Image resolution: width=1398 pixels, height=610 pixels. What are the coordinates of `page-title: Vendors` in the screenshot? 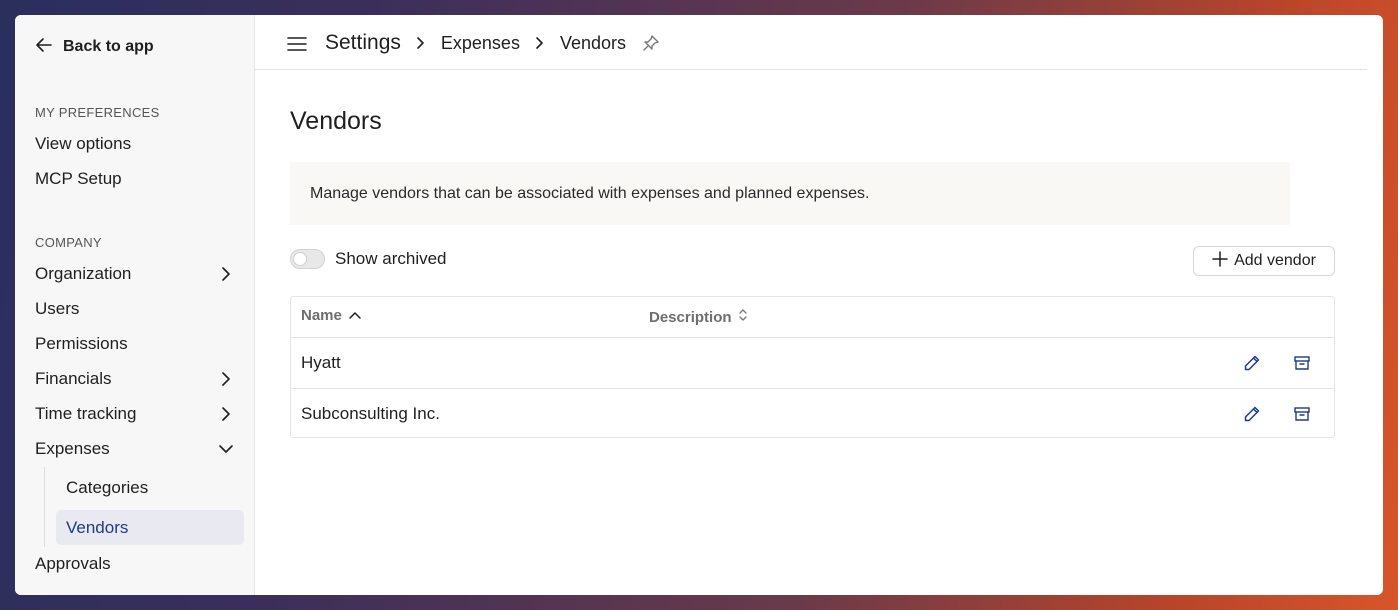 It's located at (336, 121).